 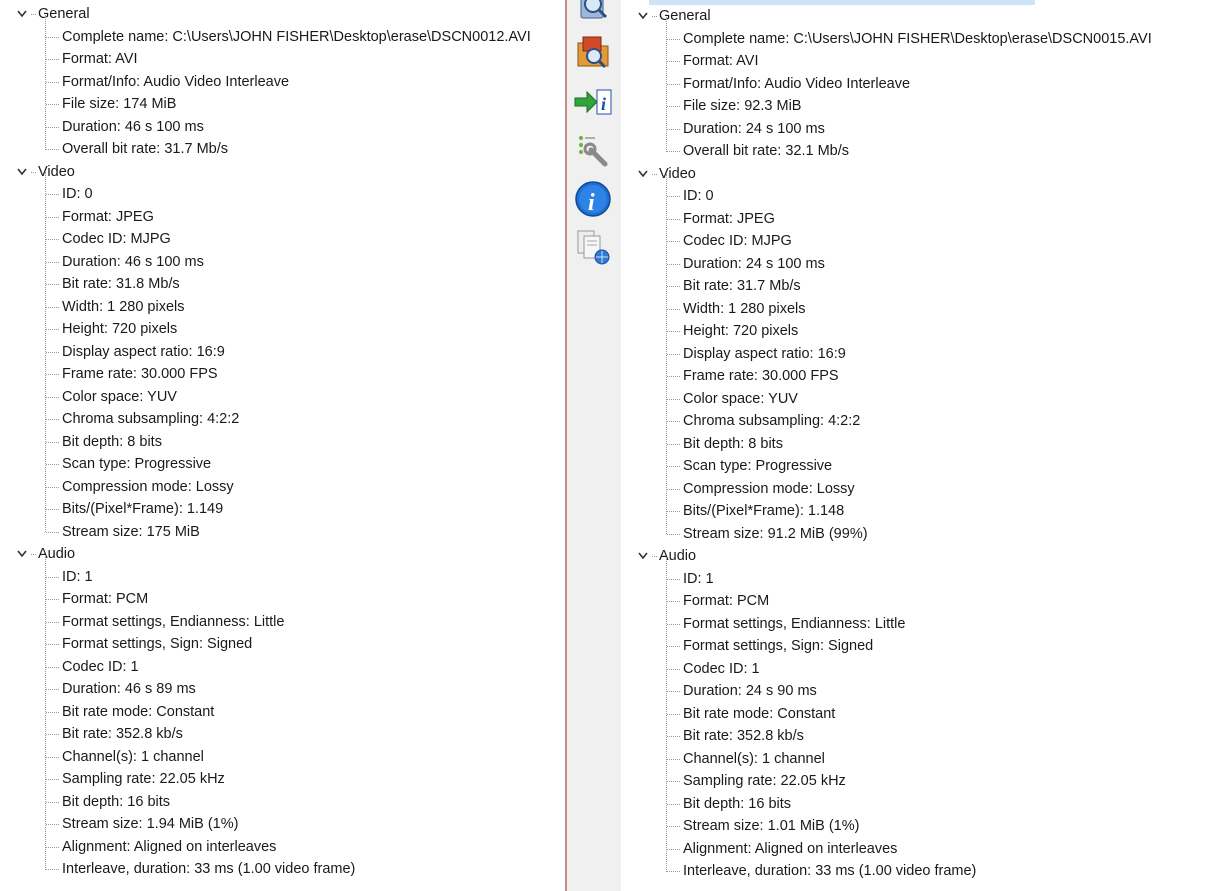 What do you see at coordinates (911, 286) in the screenshot?
I see `tree-item: Bit rate: 31.7 Mb/s` at bounding box center [911, 286].